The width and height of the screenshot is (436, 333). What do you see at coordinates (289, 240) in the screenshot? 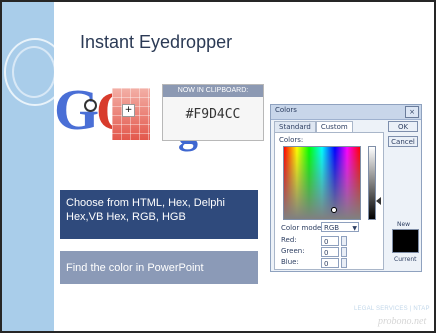
I see `red-label: Red:` at bounding box center [289, 240].